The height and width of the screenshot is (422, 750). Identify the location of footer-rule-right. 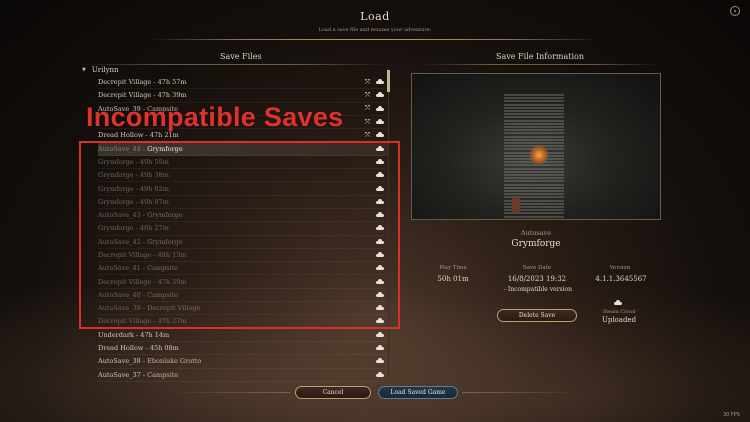
(522, 392).